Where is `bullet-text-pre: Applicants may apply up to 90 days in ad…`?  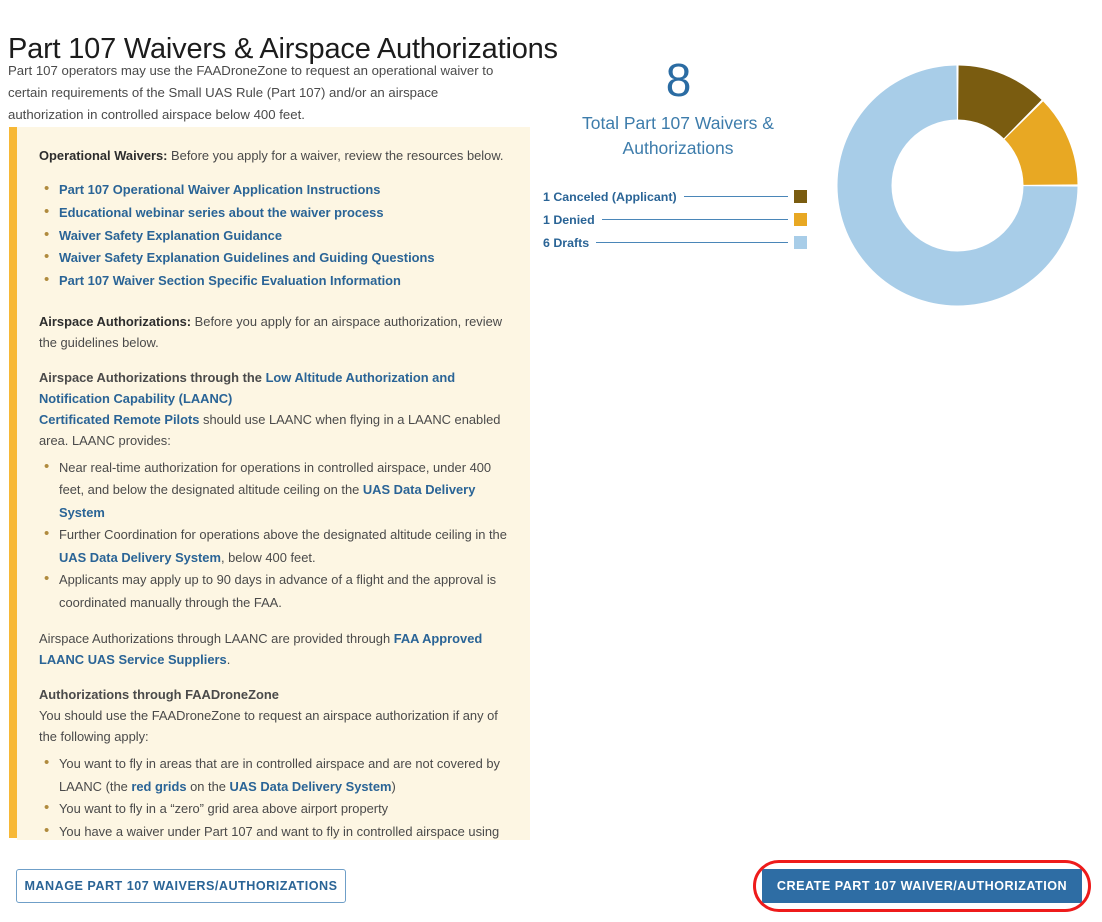
bullet-text-pre: Applicants may apply up to 90 days in ad… is located at coordinates (278, 591).